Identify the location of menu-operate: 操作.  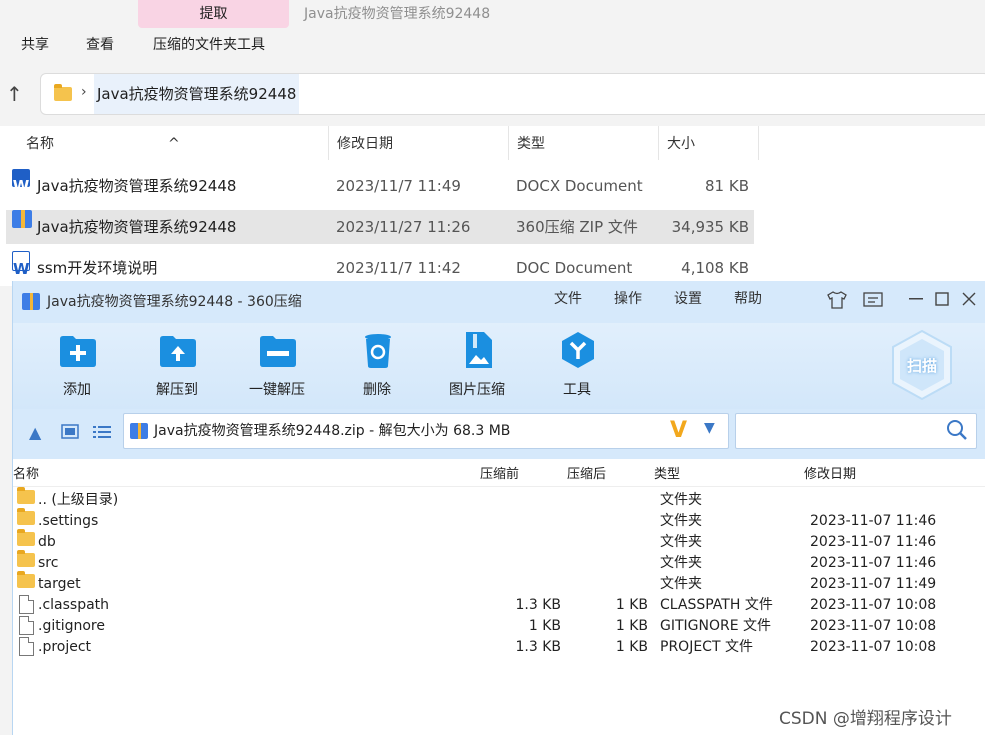
(628, 299).